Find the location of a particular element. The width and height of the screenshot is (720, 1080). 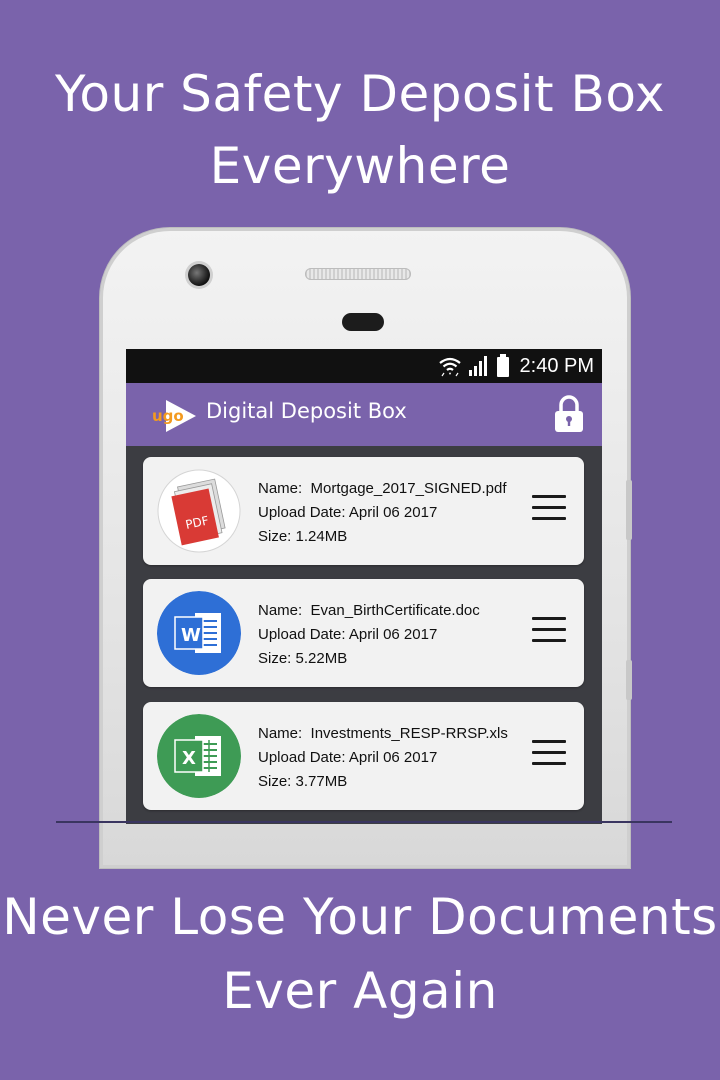

speaker-grille is located at coordinates (358, 274).